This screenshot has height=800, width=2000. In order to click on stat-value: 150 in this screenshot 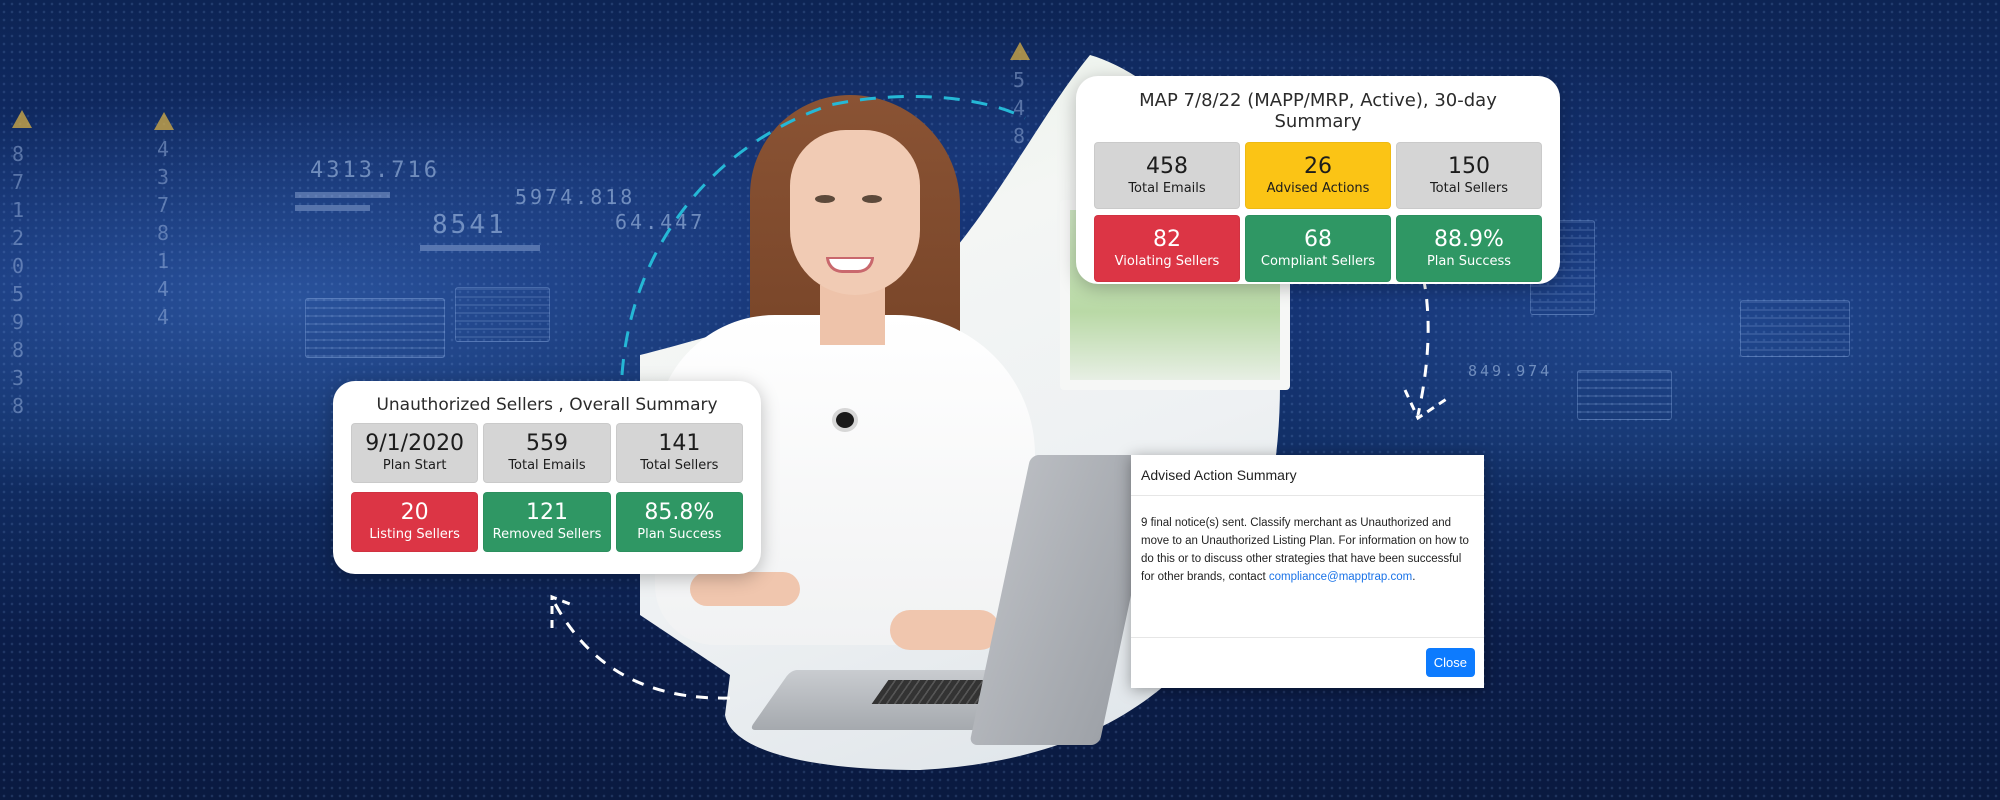, I will do `click(1469, 166)`.